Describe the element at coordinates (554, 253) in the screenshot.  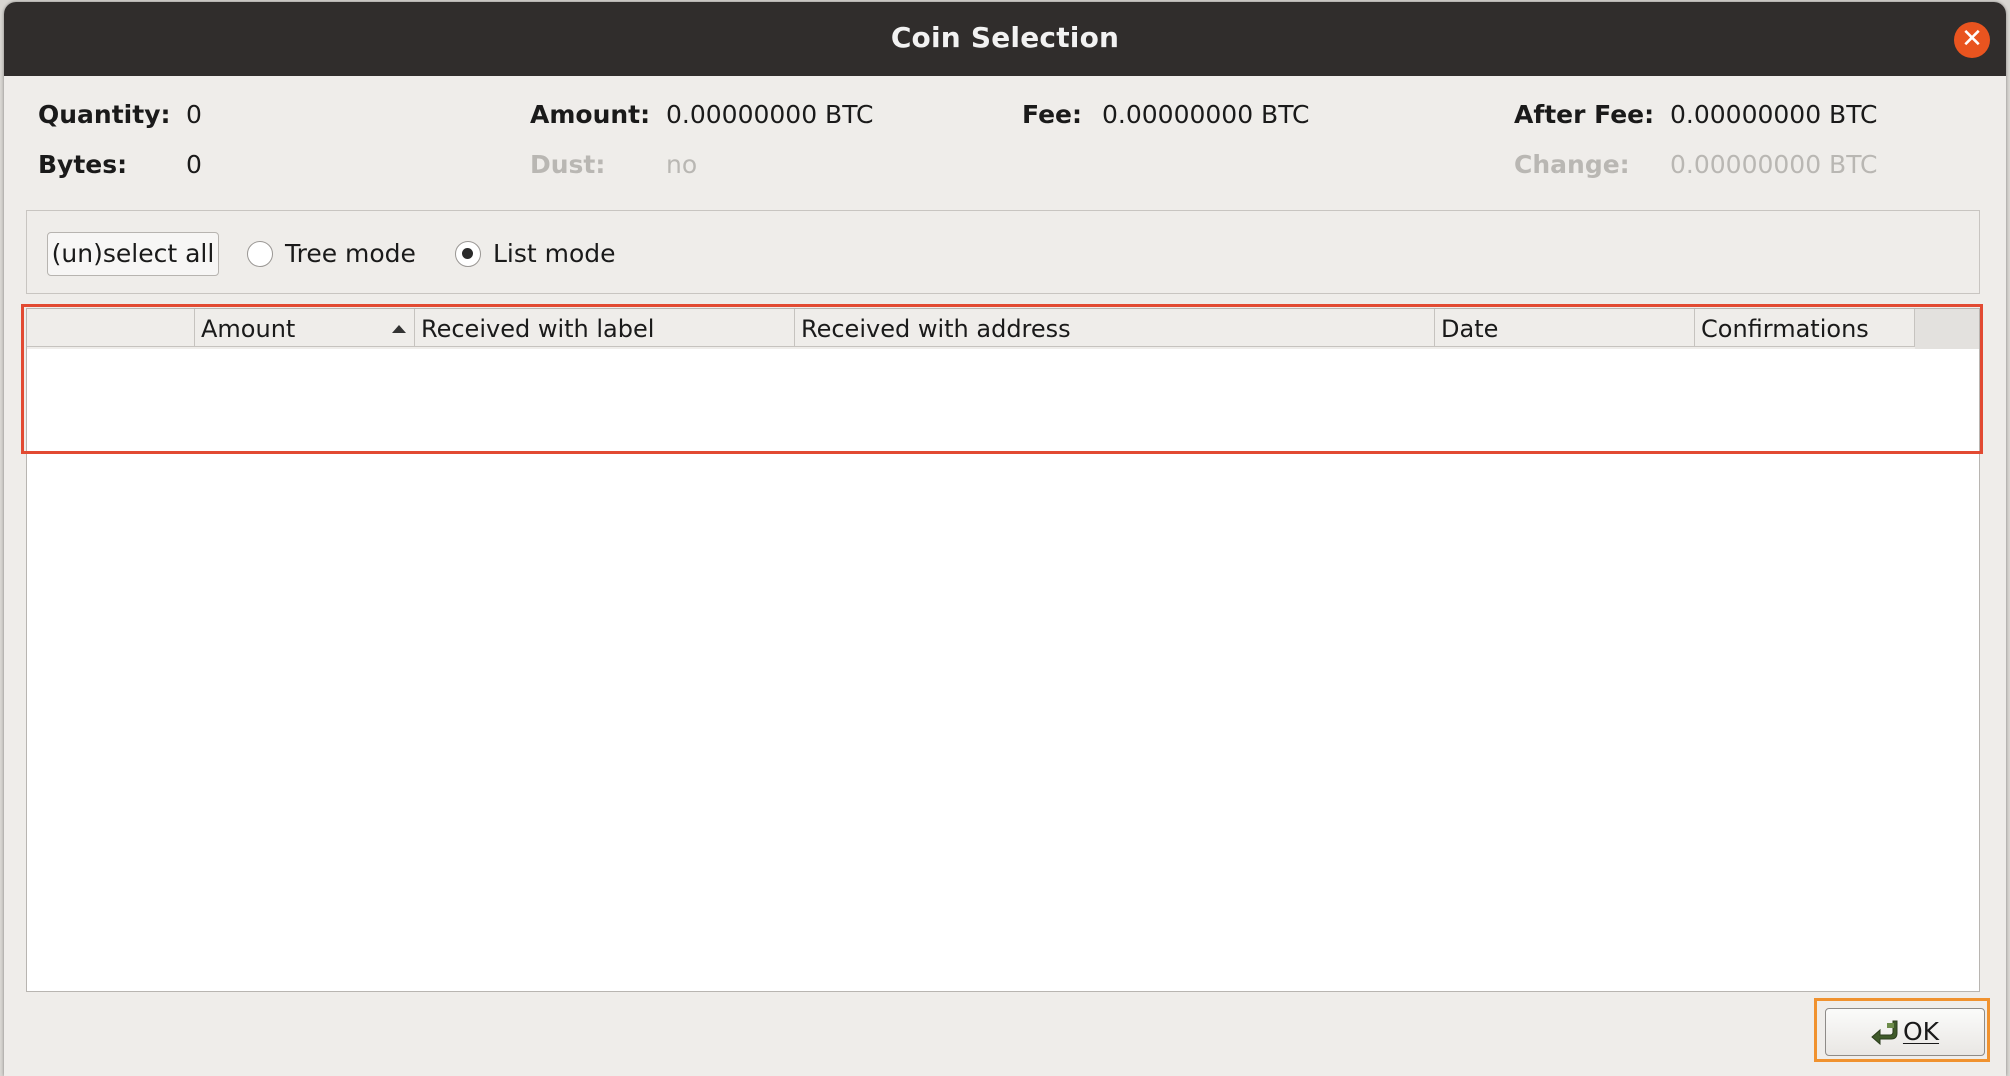
I see `list-mode-label: List mode` at that location.